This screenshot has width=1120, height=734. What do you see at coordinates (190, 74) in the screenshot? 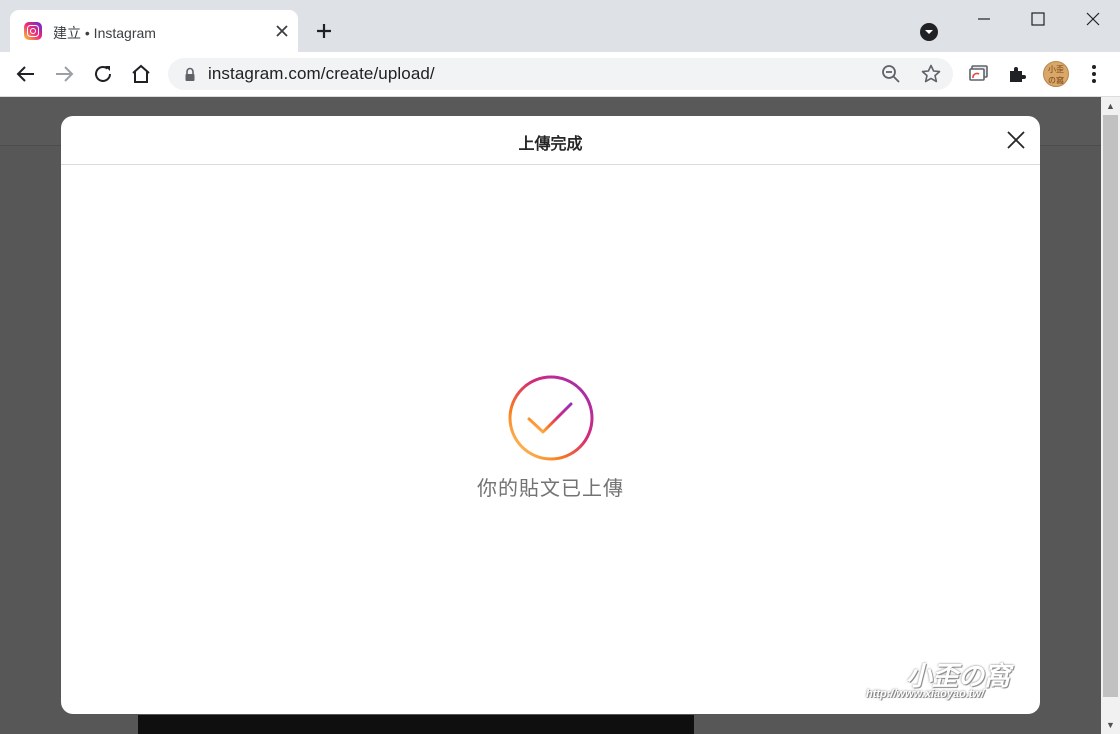
I see `lock-icon` at bounding box center [190, 74].